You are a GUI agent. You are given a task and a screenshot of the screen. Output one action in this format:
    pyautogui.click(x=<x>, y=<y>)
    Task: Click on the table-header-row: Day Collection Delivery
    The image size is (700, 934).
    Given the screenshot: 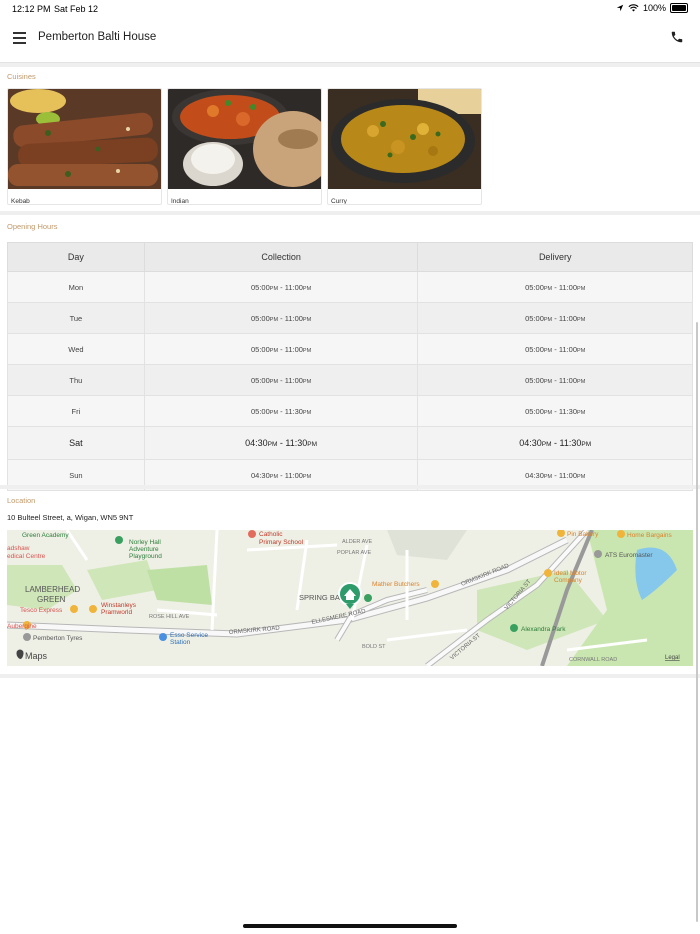 What is the action you would take?
    pyautogui.click(x=350, y=257)
    